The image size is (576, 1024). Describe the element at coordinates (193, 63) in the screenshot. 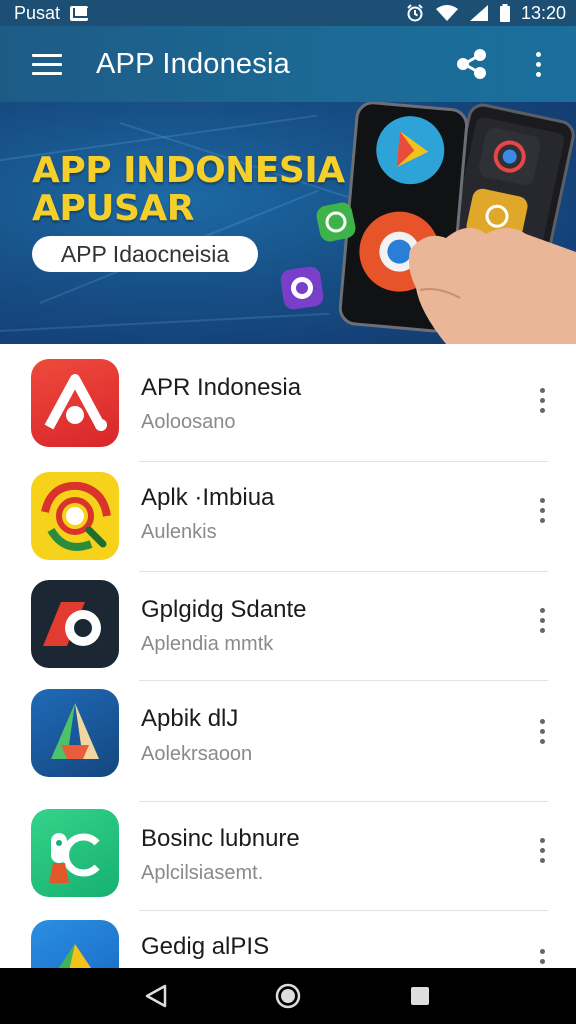

I see `app-title: APP Indonesia` at that location.